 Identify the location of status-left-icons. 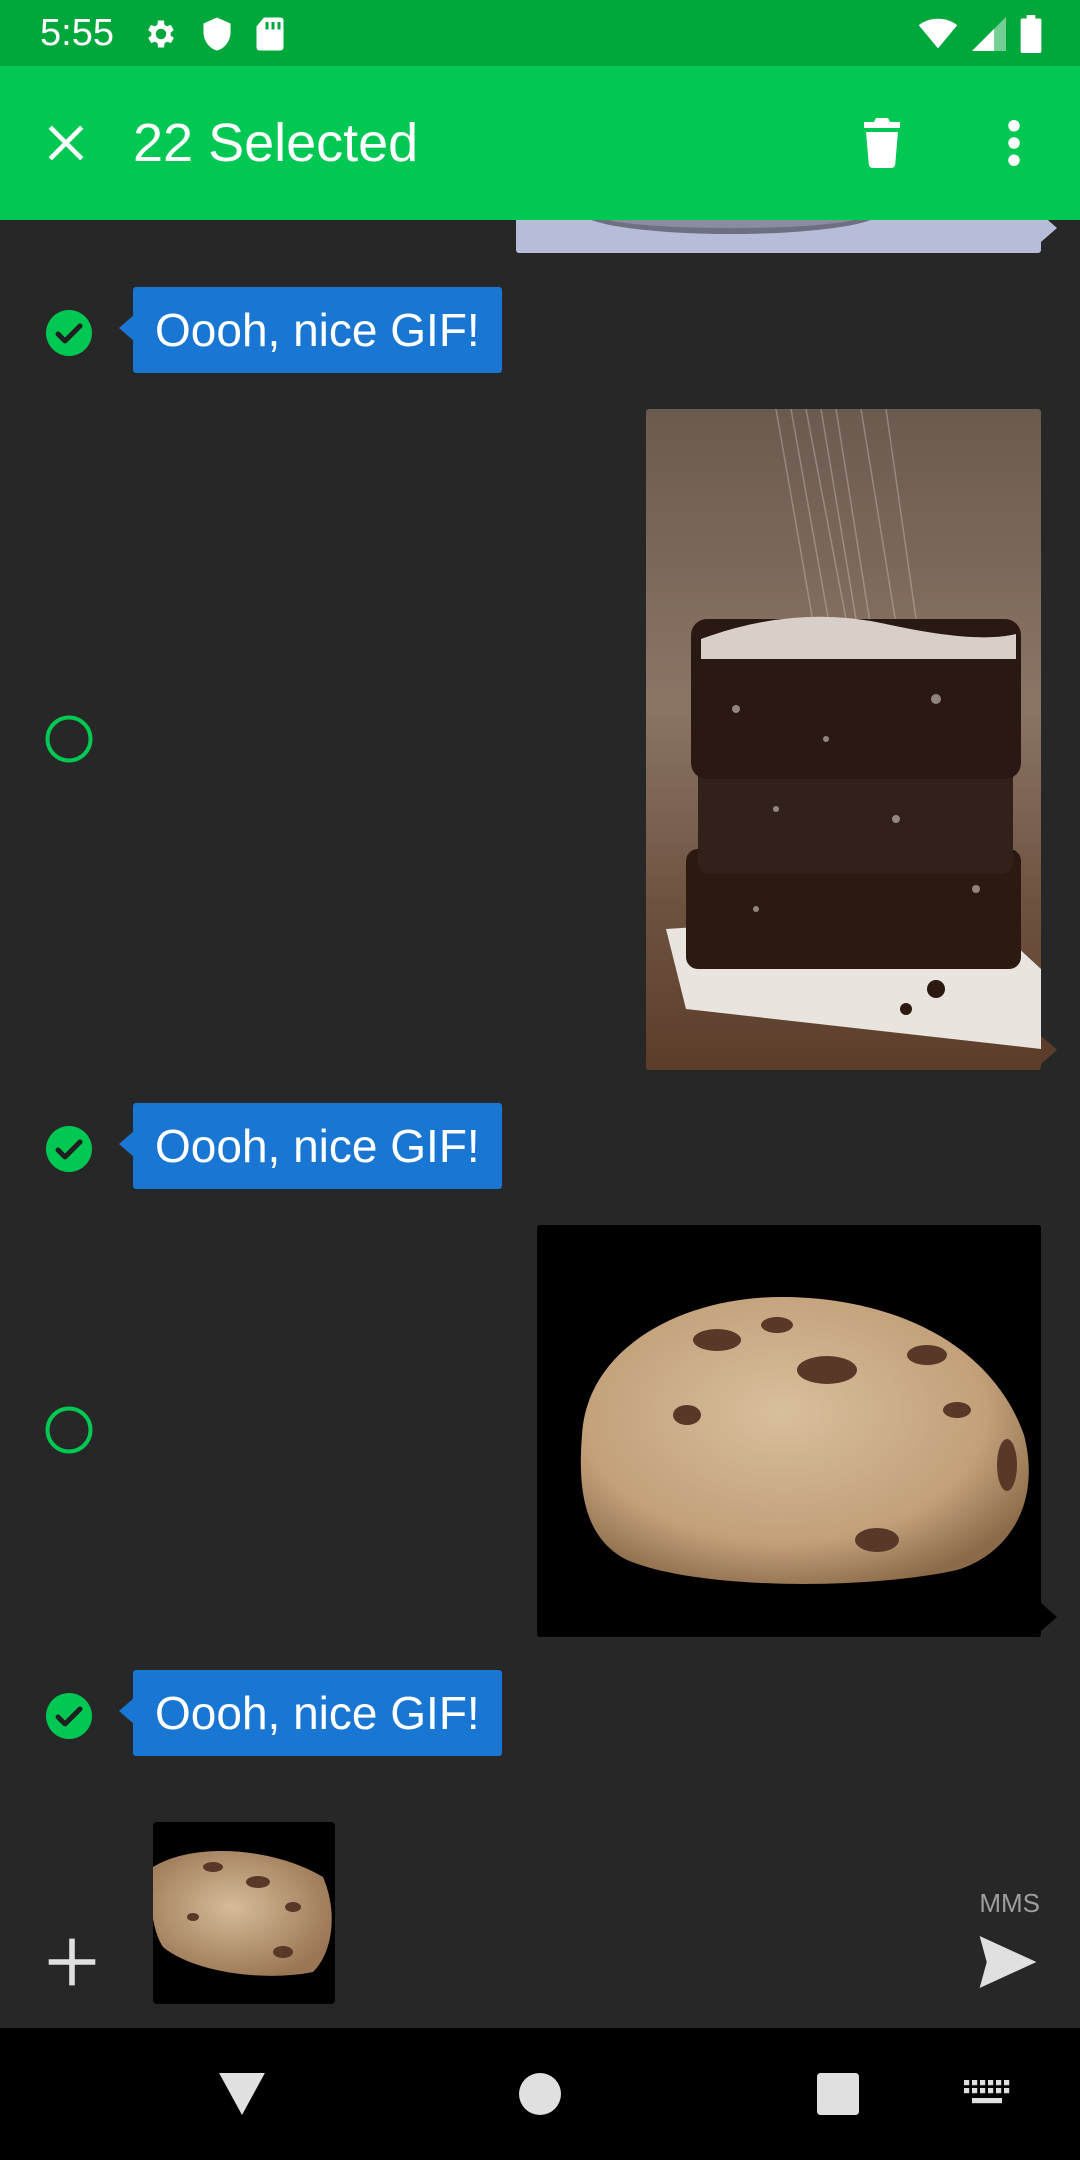
(214, 34).